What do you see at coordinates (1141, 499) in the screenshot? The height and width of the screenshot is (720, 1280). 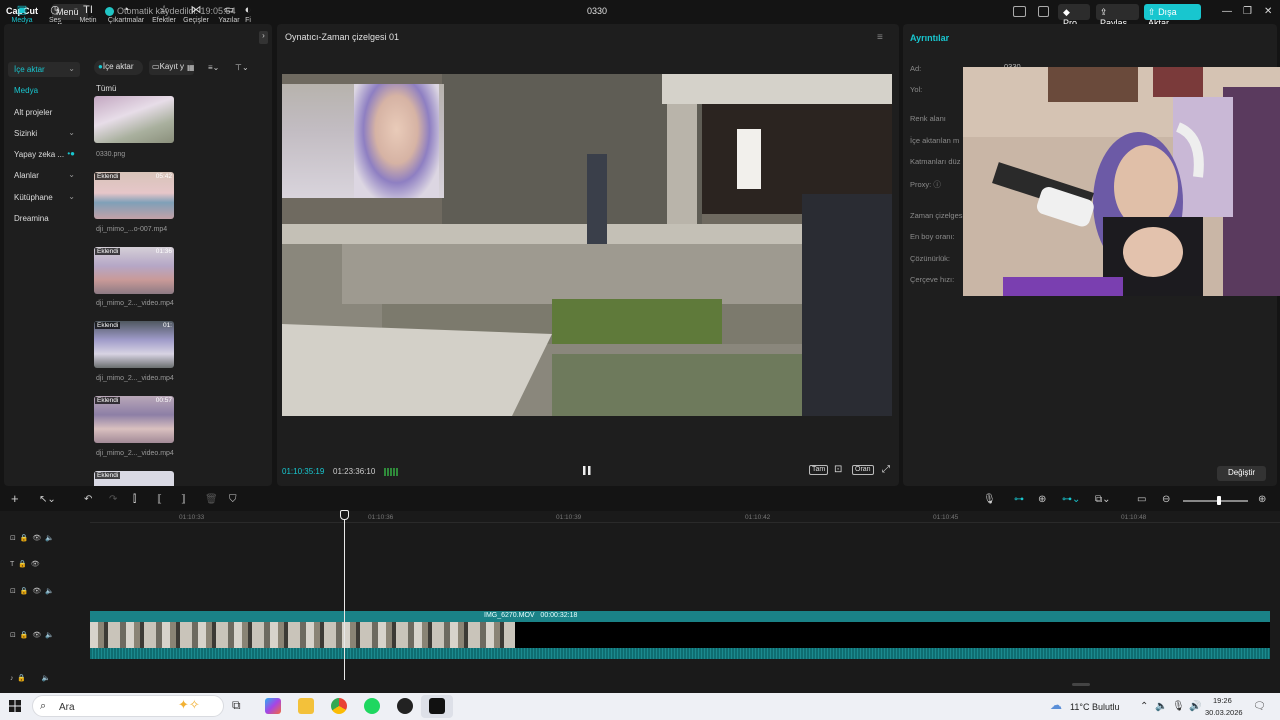 I see `caption-track-icon: ▭` at bounding box center [1141, 499].